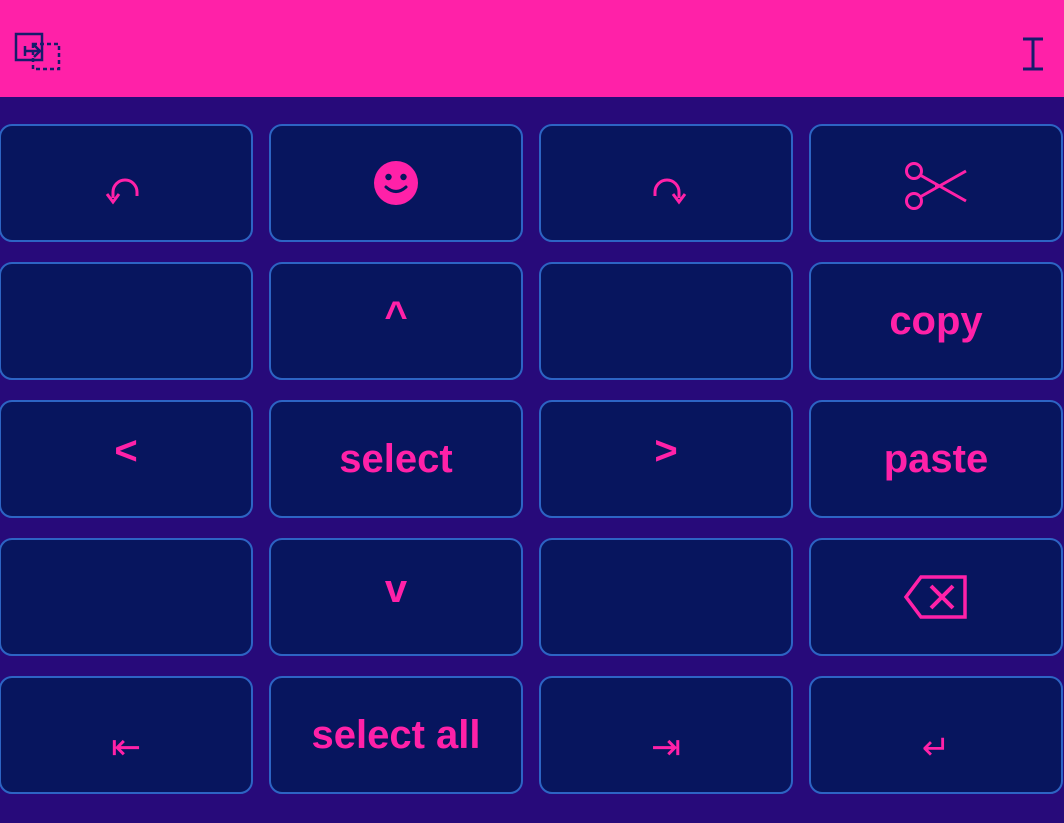 This screenshot has height=823, width=1064. I want to click on emoji-key, so click(396, 183).